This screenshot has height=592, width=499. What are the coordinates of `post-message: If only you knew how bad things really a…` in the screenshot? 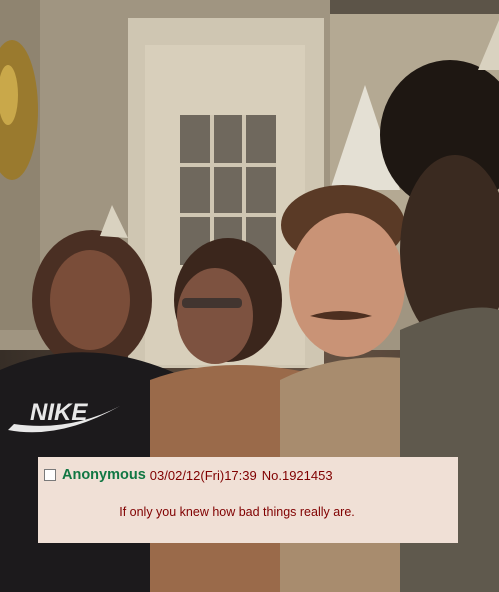 It's located at (237, 512).